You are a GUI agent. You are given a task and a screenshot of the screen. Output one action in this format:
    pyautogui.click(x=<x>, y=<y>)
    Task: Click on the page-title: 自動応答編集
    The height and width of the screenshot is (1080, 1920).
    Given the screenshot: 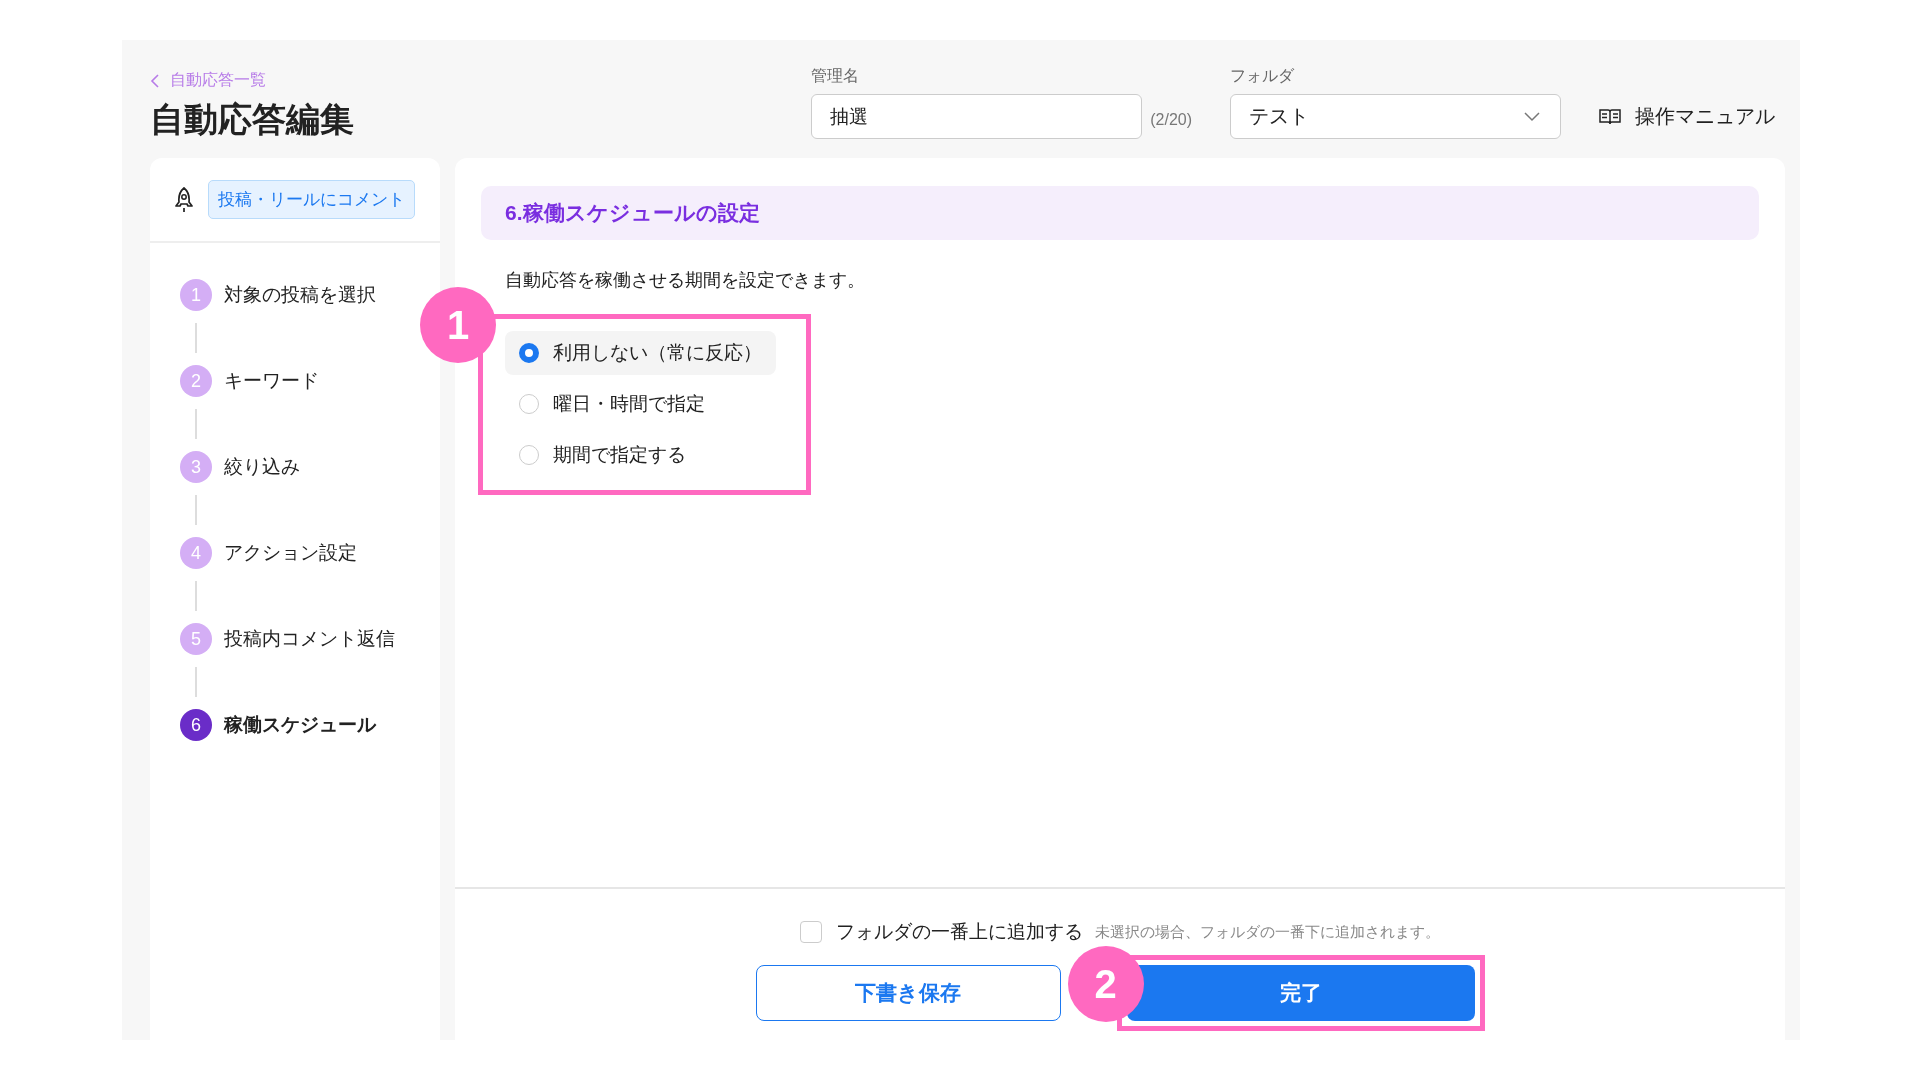 What is the action you would take?
    pyautogui.click(x=252, y=119)
    